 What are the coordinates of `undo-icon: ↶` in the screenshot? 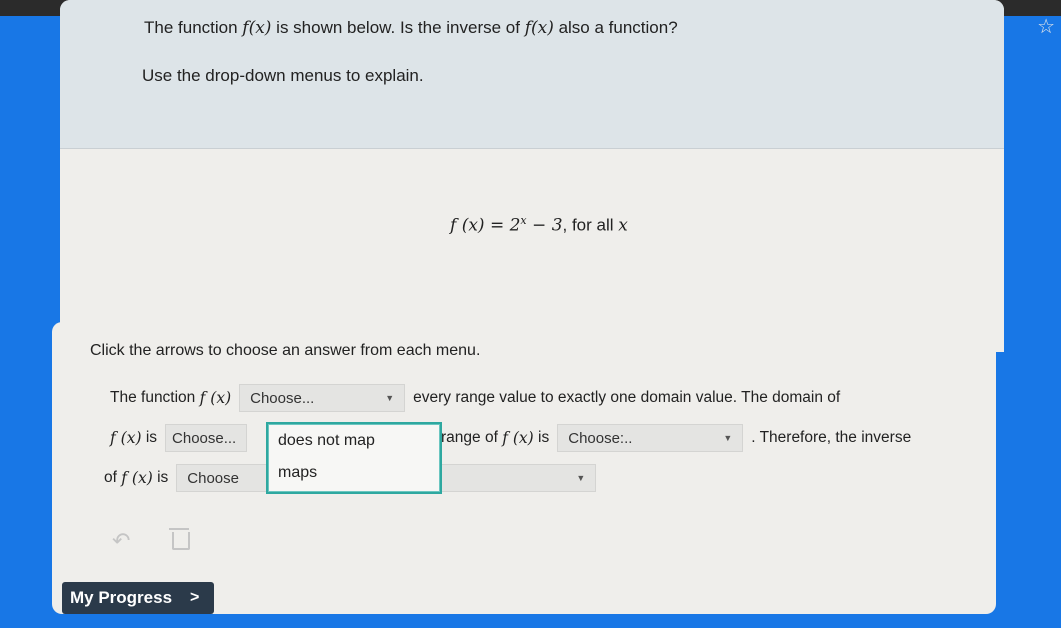 It's located at (121, 541).